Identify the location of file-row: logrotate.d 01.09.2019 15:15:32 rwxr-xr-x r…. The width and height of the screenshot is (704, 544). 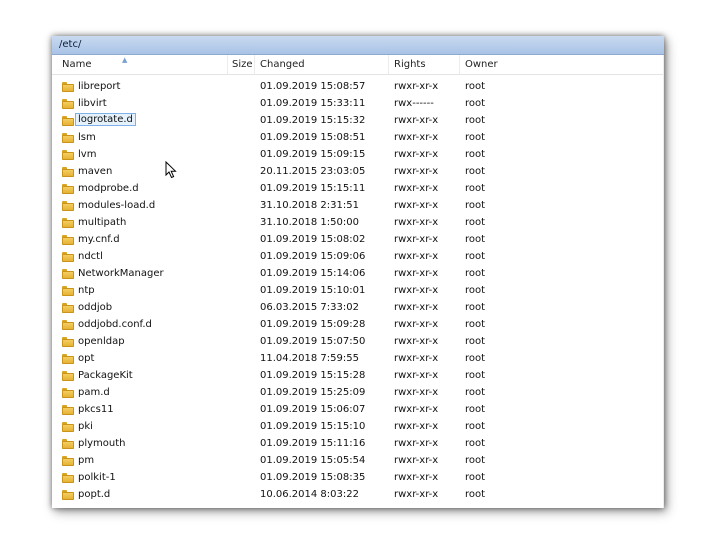
(358, 121).